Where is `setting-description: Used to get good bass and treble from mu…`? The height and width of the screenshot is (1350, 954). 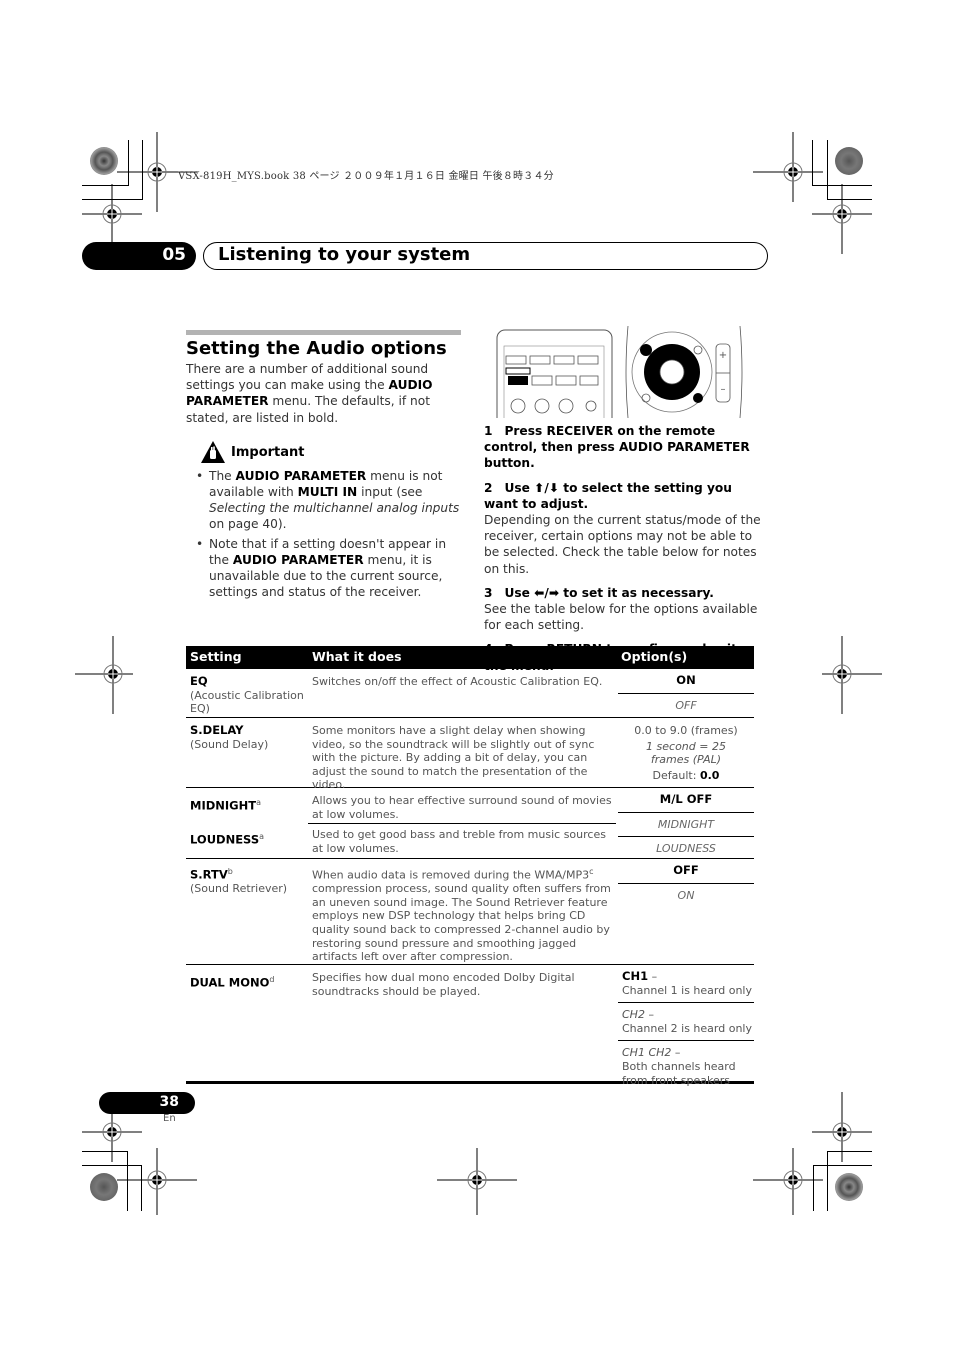
setting-description: Used to get good bass and treble from mu… is located at coordinates (459, 841).